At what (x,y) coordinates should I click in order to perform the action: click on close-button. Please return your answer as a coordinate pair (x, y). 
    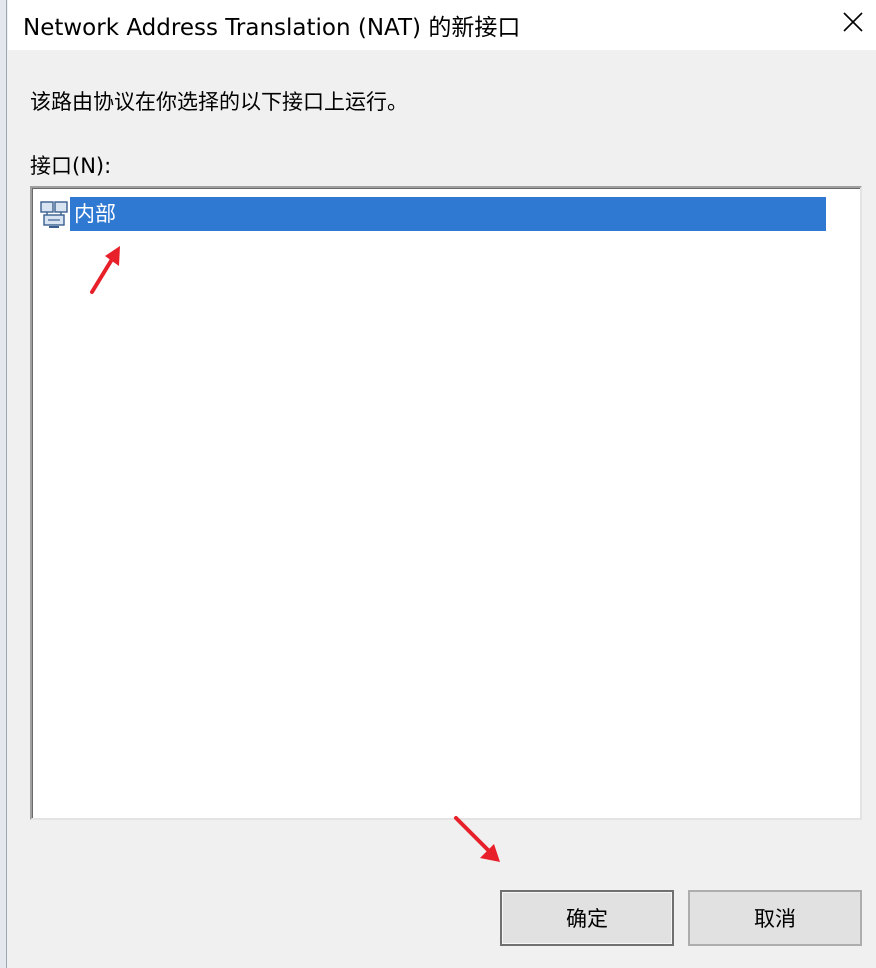
    Looking at the image, I should click on (853, 22).